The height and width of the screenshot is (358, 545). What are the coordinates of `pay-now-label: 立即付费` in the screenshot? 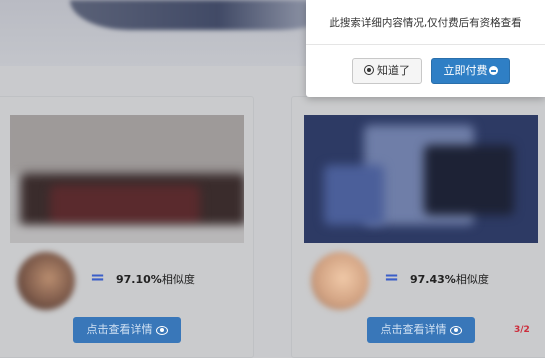 It's located at (465, 70).